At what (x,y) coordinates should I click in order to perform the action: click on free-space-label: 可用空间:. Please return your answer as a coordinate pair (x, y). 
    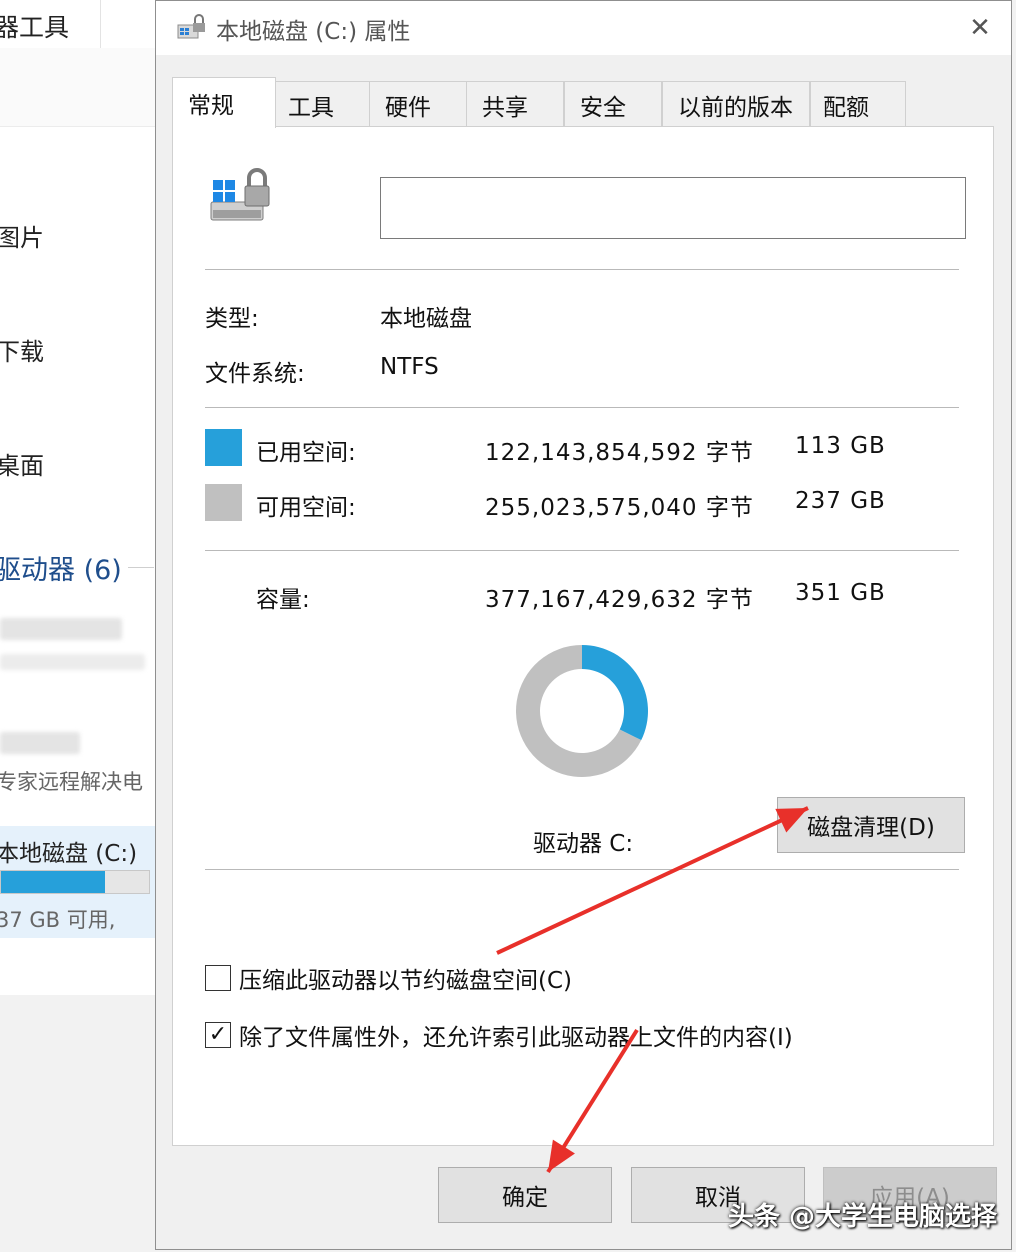
    Looking at the image, I should click on (306, 508).